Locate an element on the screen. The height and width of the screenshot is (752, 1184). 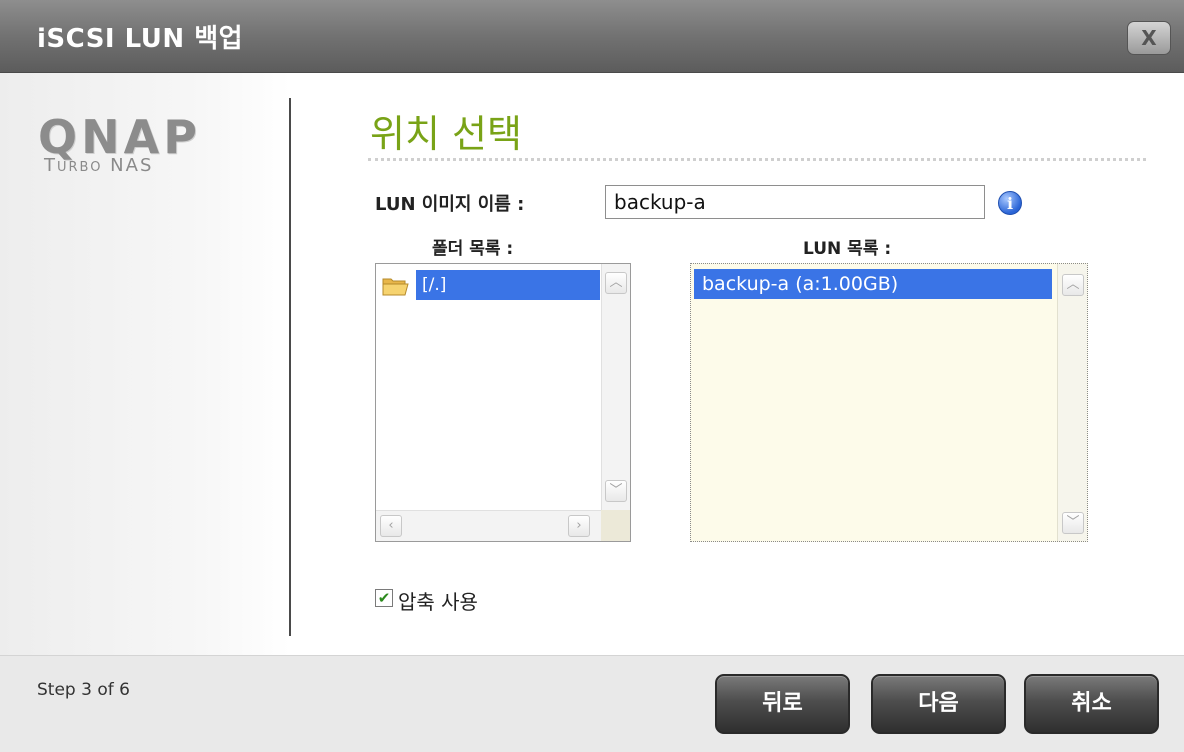
close-button: X is located at coordinates (1149, 38).